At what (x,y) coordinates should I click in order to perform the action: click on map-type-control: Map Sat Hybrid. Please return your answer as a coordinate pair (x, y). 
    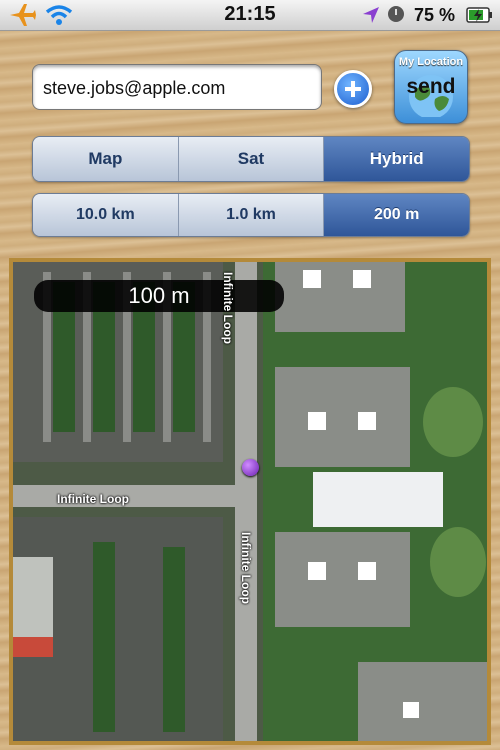
    Looking at the image, I should click on (251, 159).